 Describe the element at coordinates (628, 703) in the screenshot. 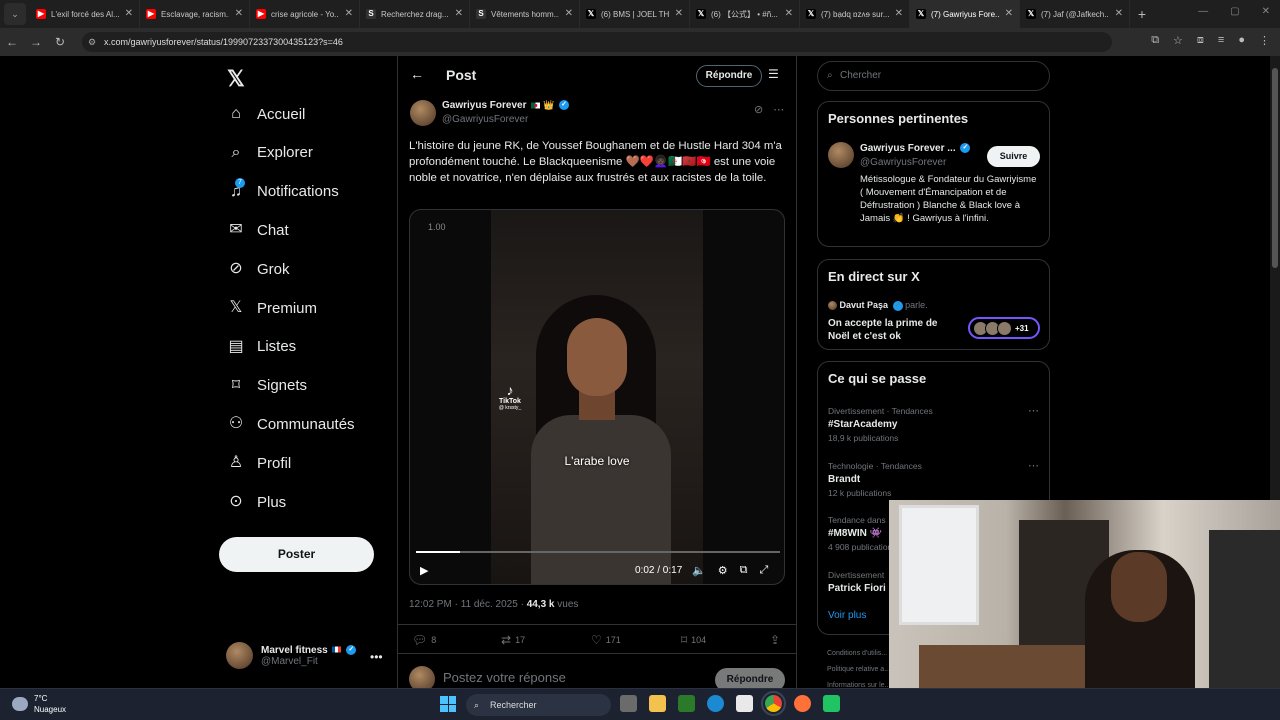

I see `task-view-icon` at that location.